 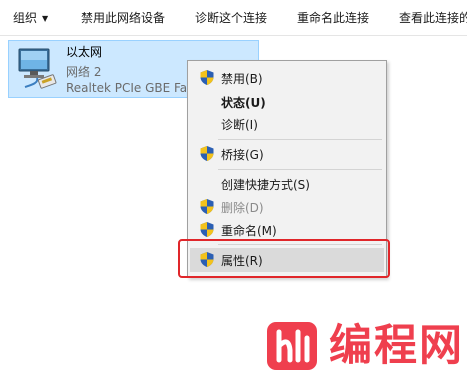 What do you see at coordinates (243, 103) in the screenshot?
I see `menu-item-label: 状态(U)` at bounding box center [243, 103].